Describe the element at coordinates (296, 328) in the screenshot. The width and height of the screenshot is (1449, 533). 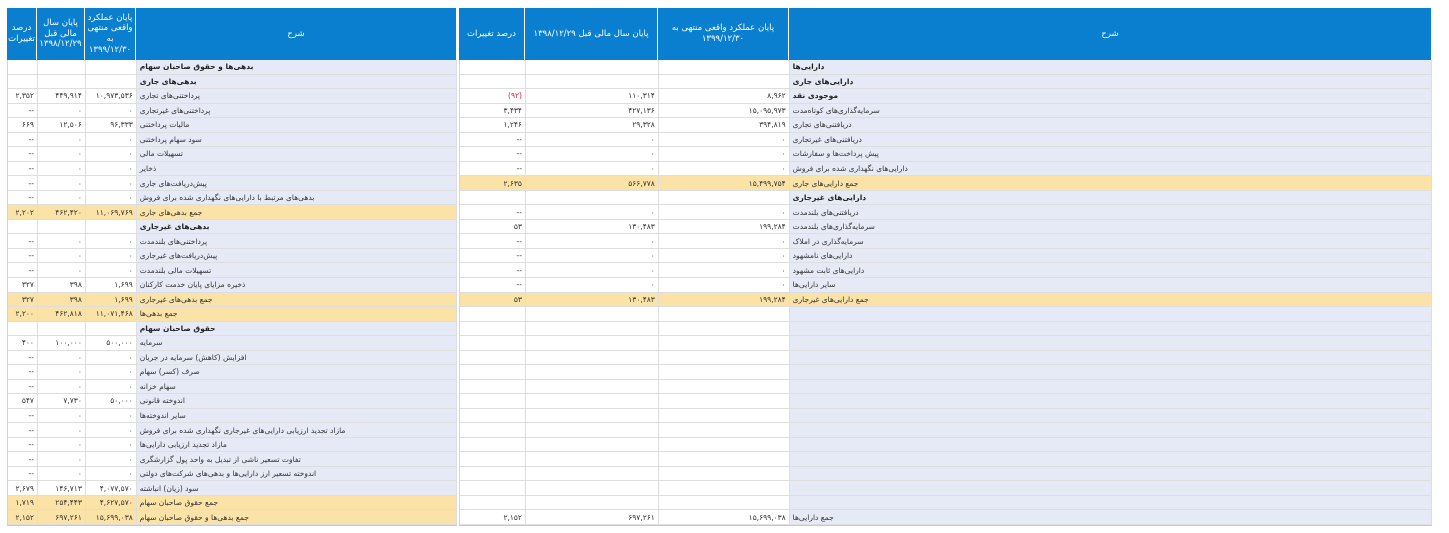
I see `description-cell: حقوق صاحبان سهام` at that location.